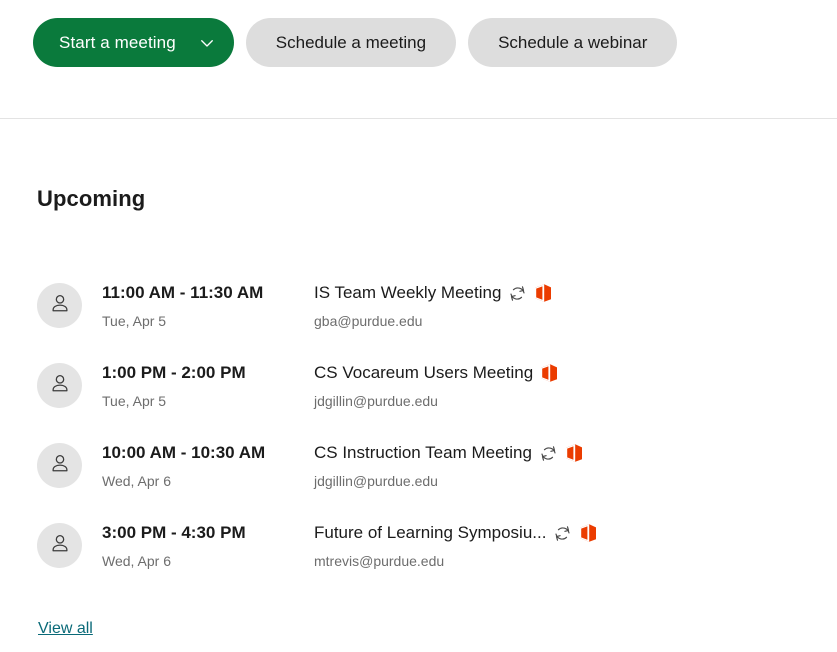 This screenshot has height=652, width=837. I want to click on meeting-title-line: IS Team Weekly Meeting, so click(525, 293).